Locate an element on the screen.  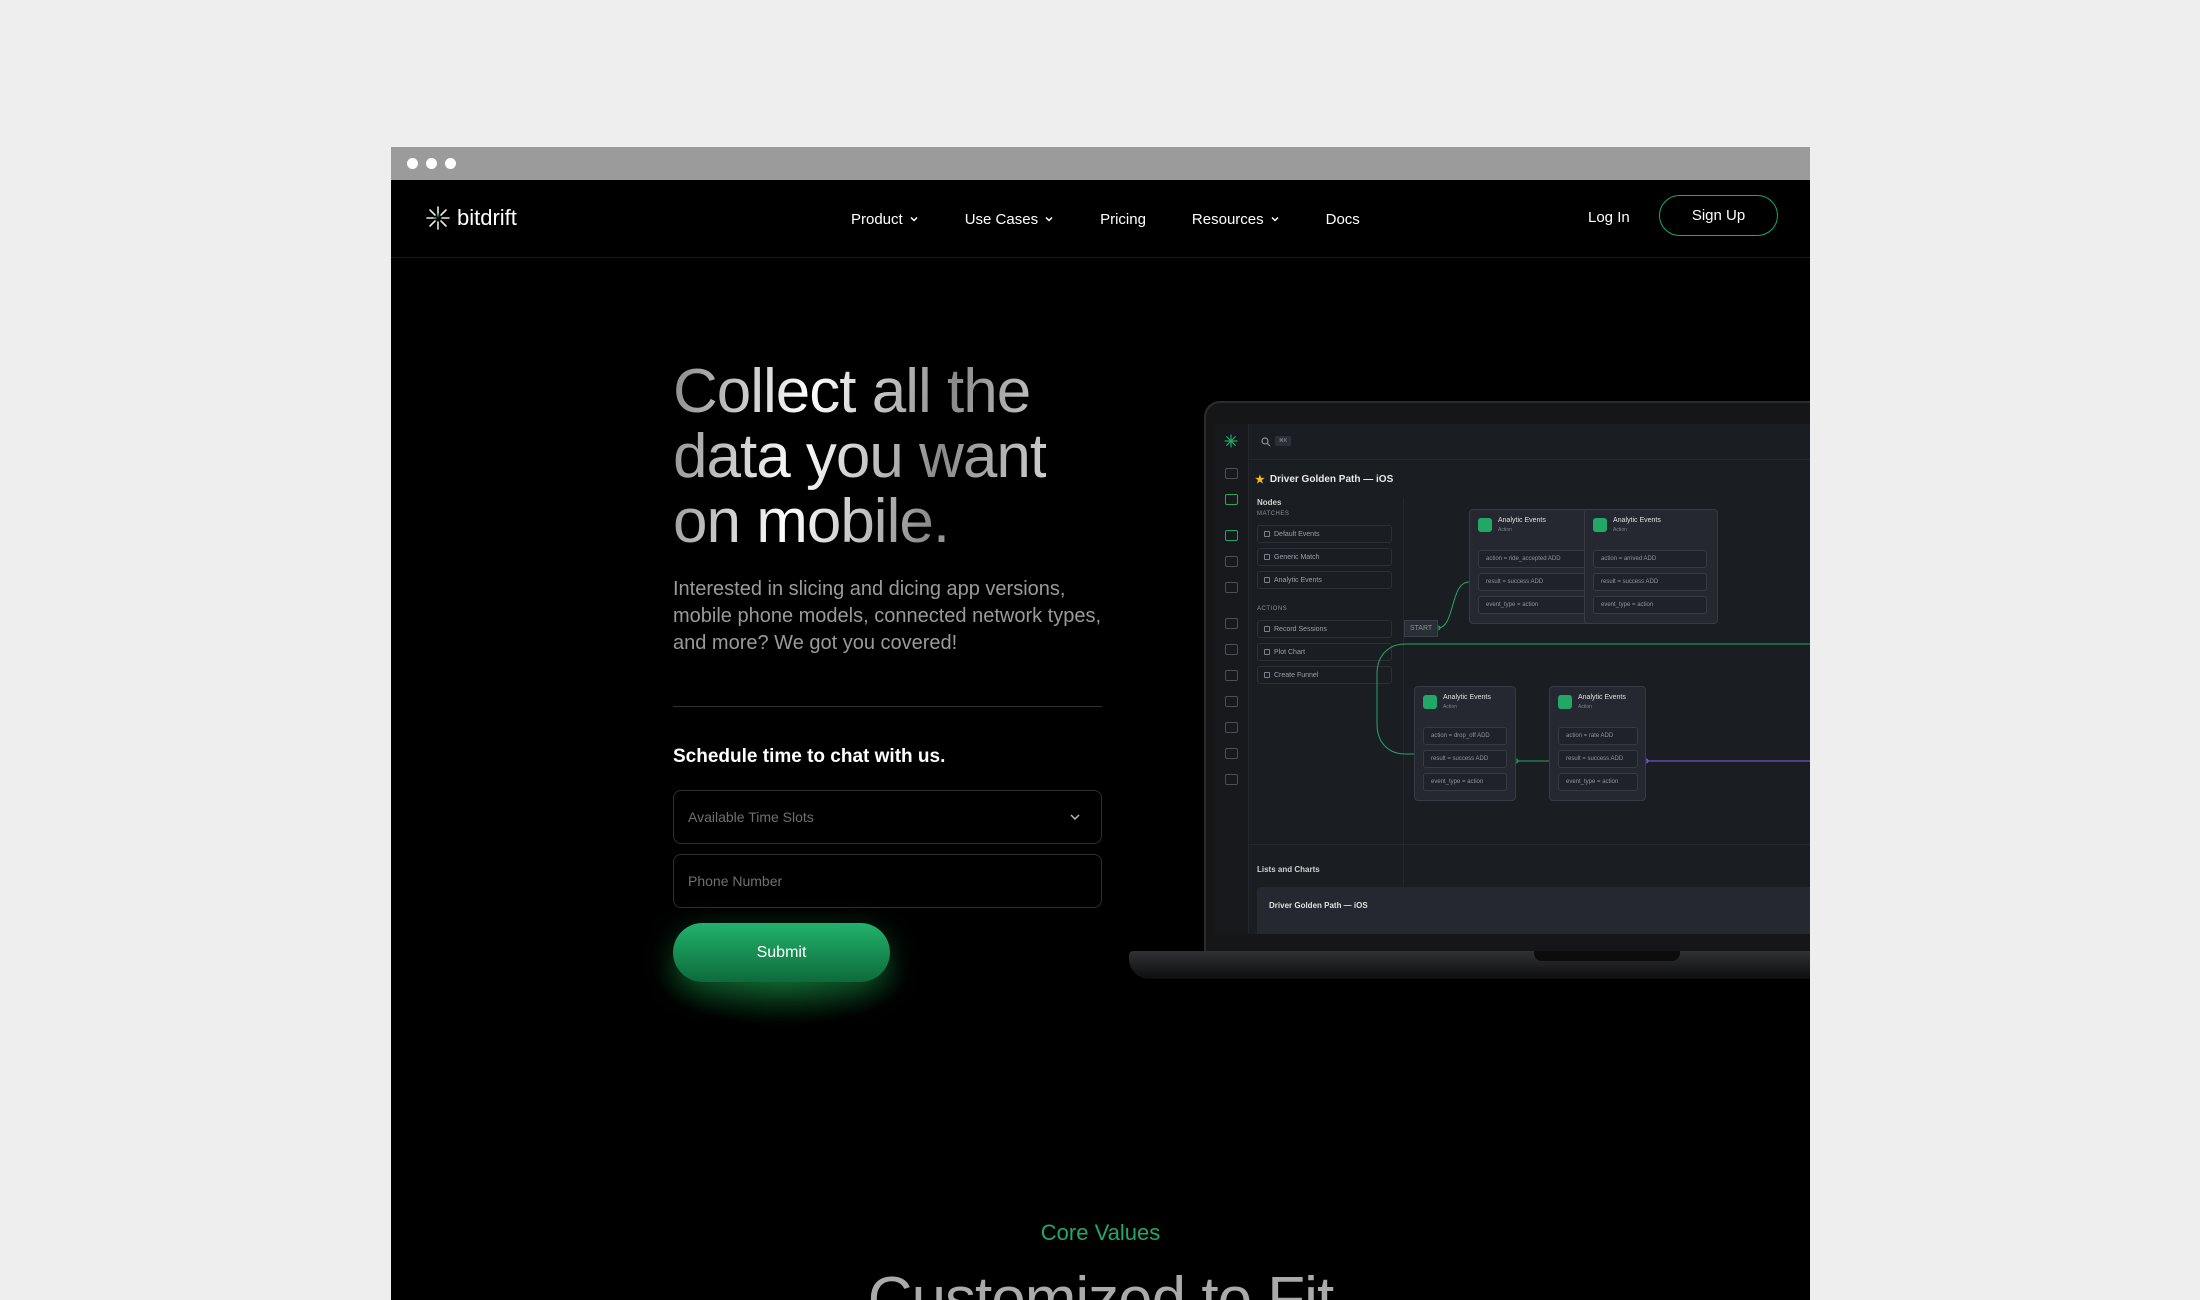
nav-resources: Resources is located at coordinates (1236, 219).